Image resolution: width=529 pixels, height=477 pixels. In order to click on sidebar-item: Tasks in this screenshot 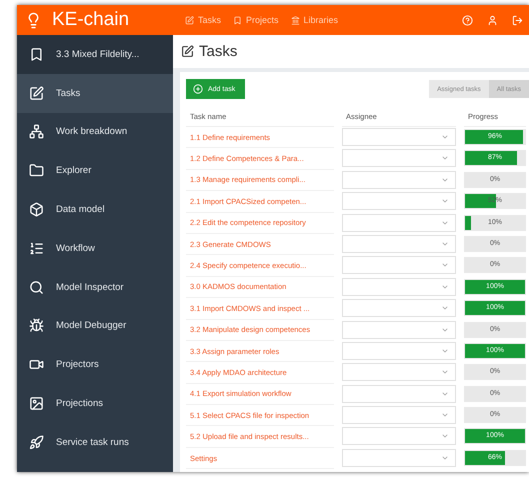, I will do `click(95, 93)`.